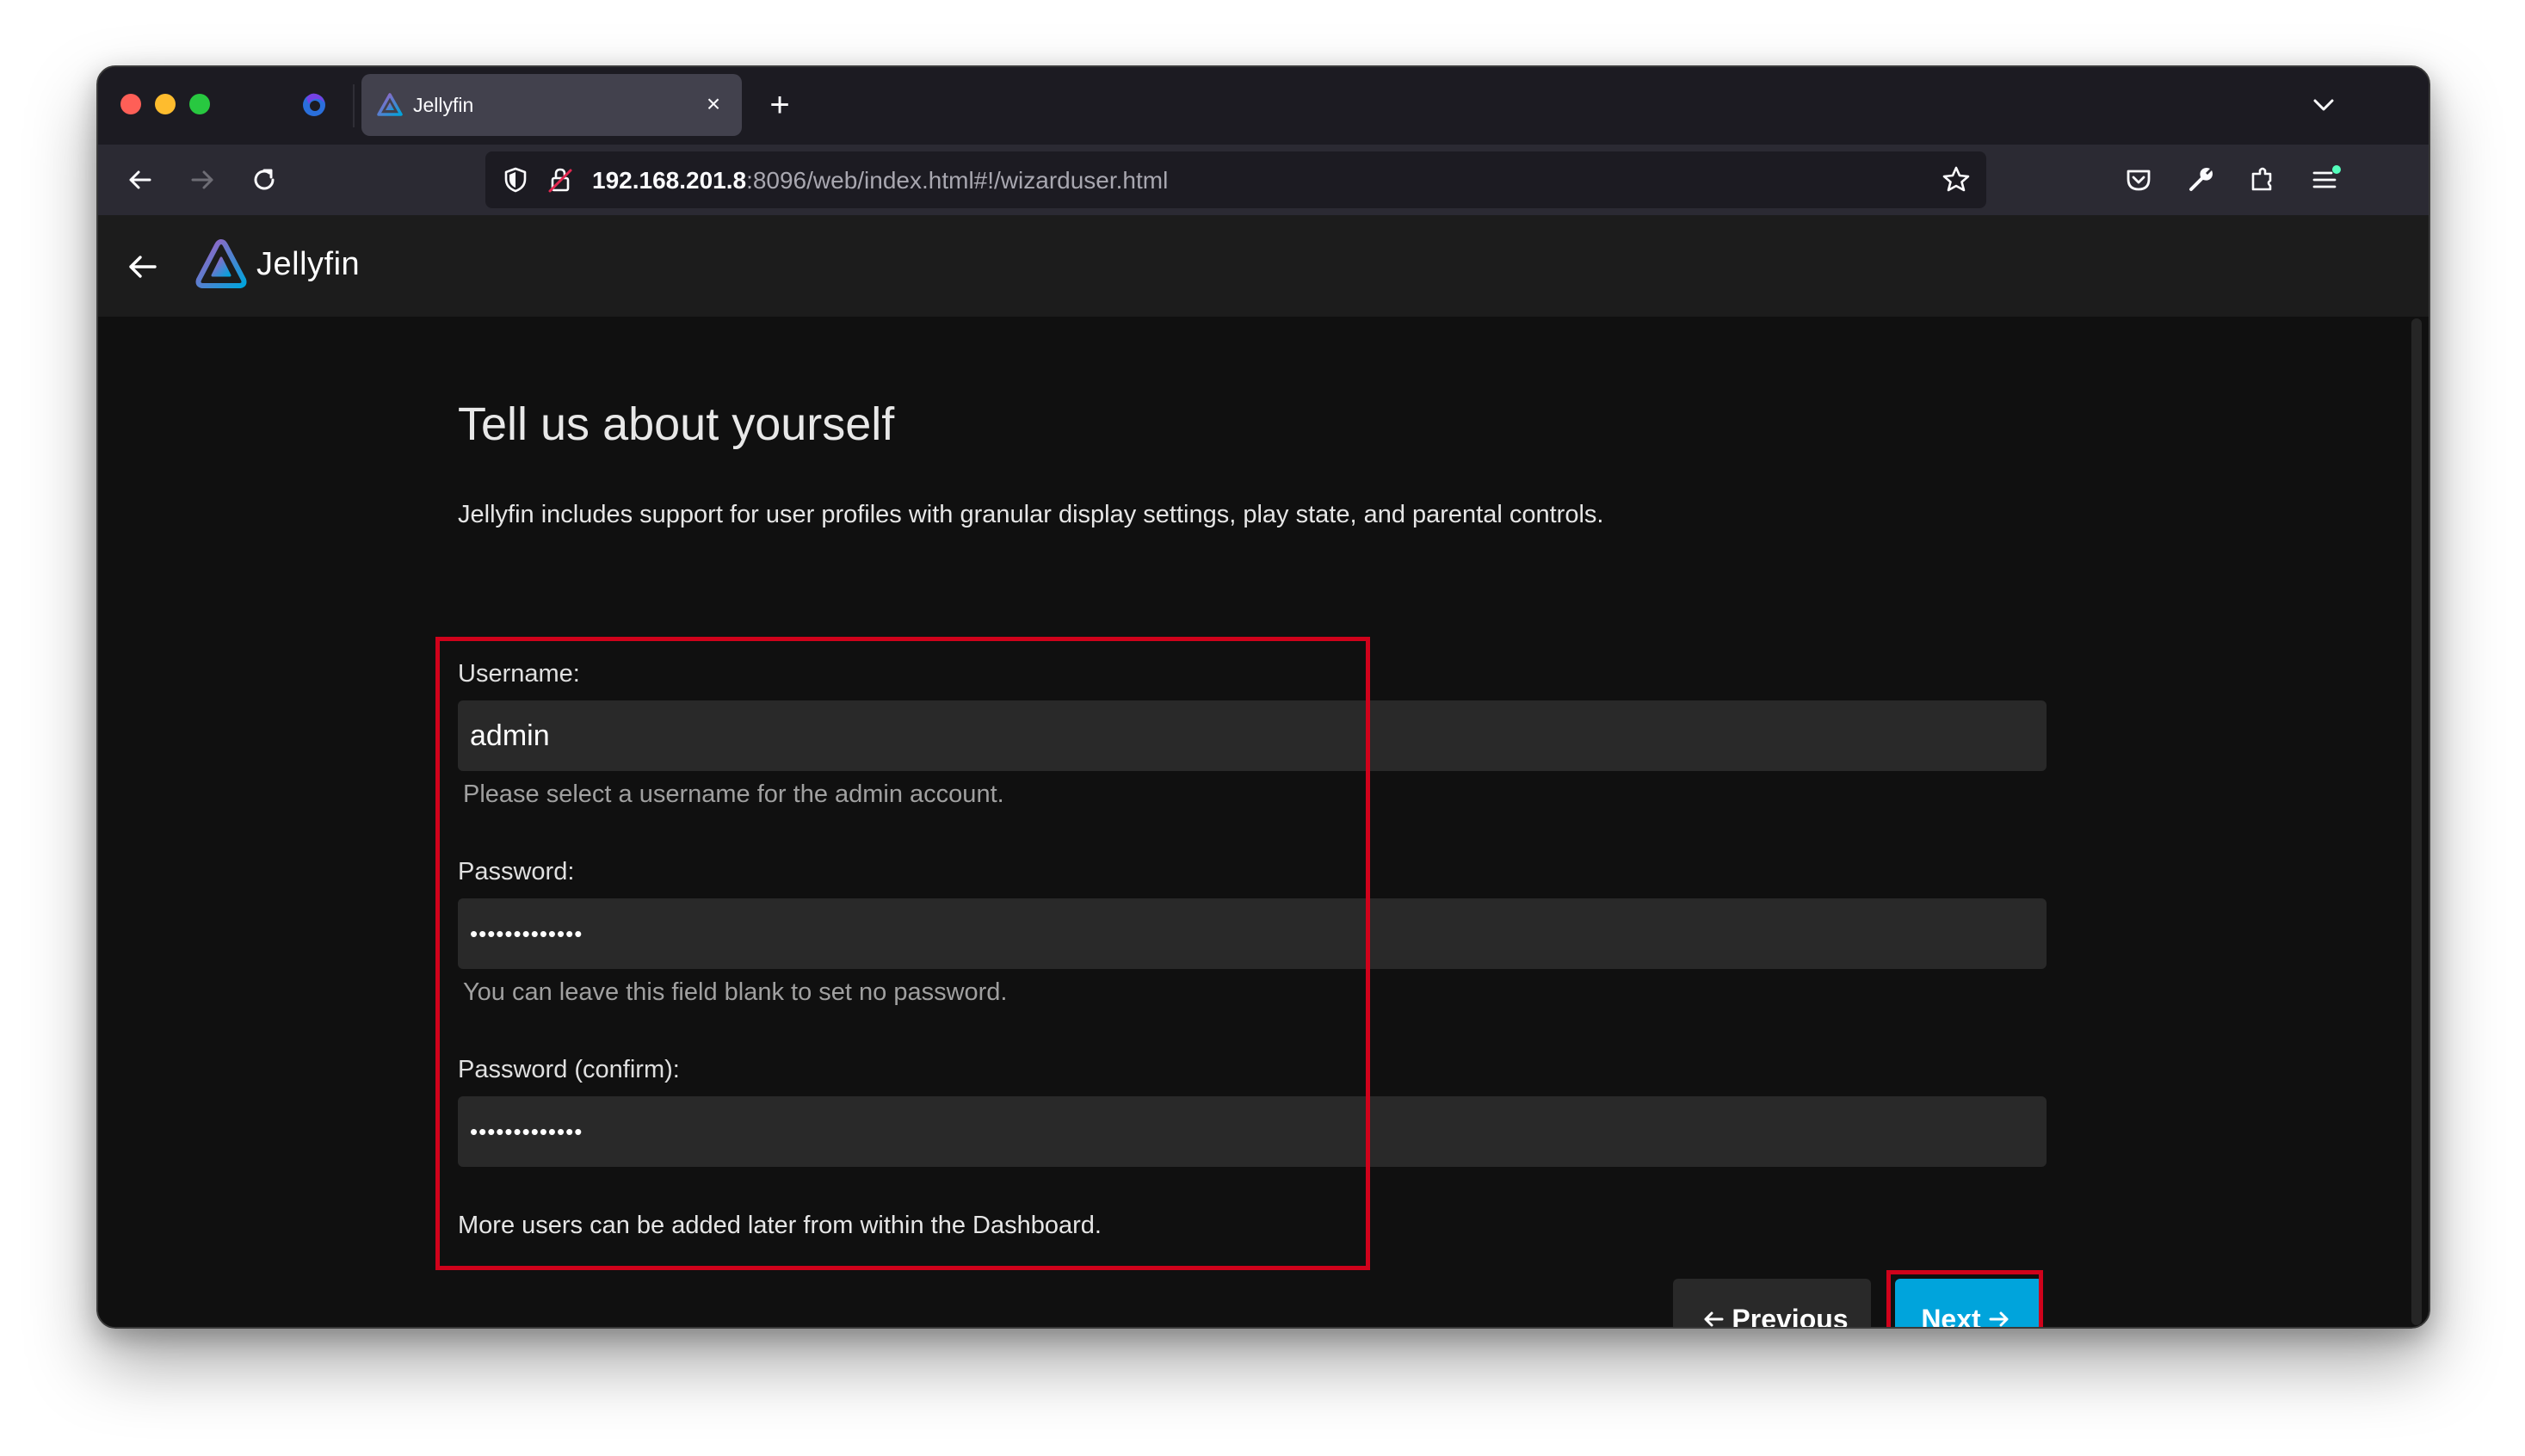  I want to click on list-all-tabs-icon, so click(2324, 105).